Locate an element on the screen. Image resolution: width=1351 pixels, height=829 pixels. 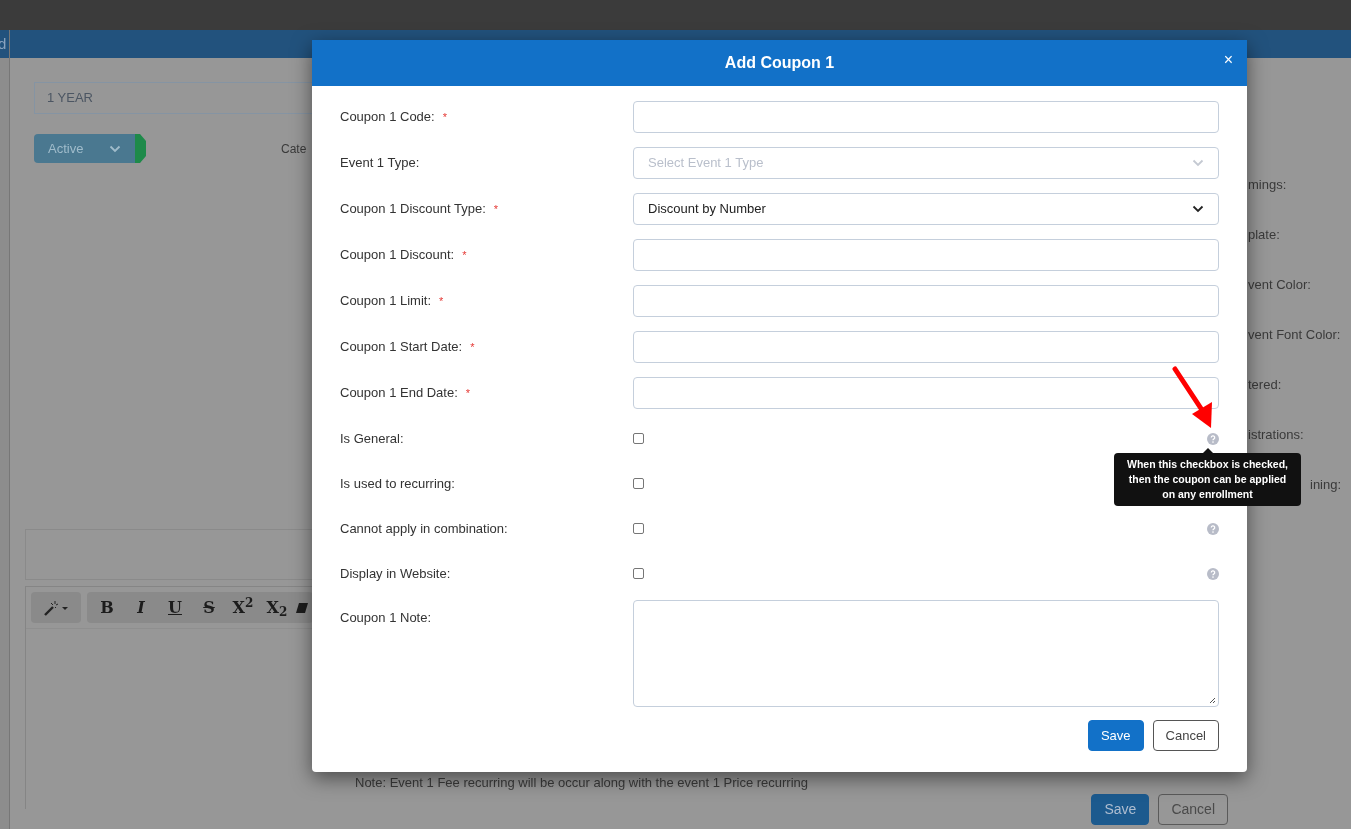
field-label: mings: is located at coordinates (1267, 185).